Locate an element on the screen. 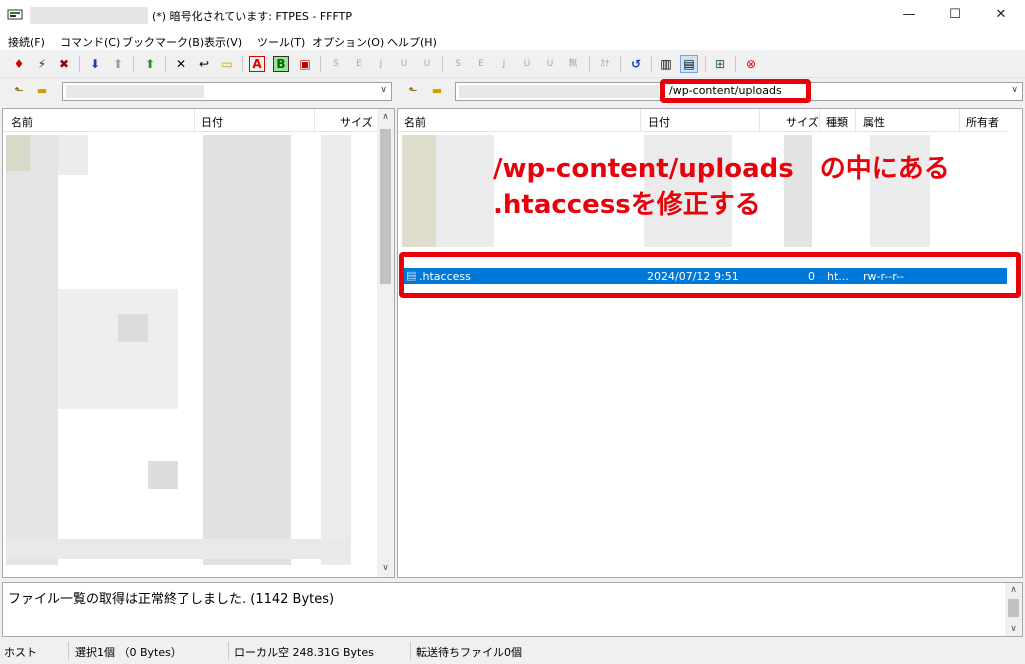 The image size is (1025, 664). kanji-jis-button: J is located at coordinates (381, 64).